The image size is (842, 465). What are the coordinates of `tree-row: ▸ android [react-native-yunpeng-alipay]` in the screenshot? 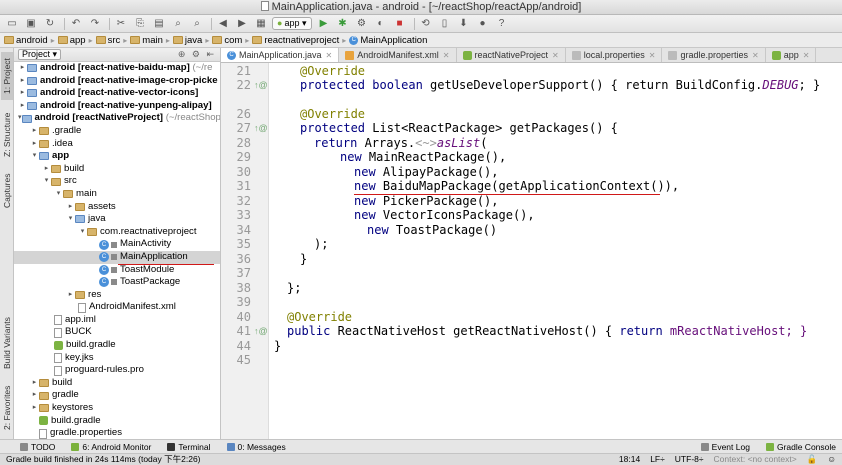 It's located at (117, 106).